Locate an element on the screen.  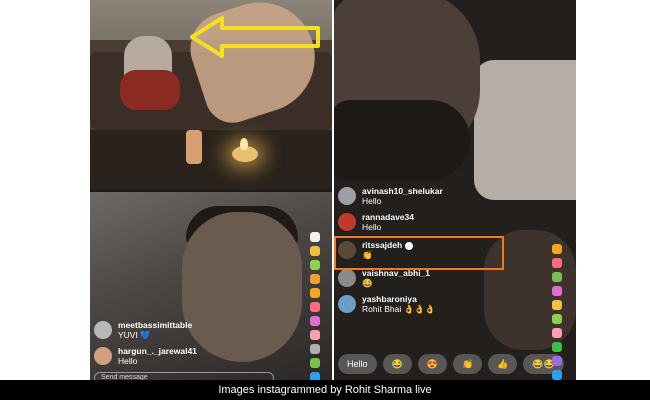
comment-item: vaishnav_abhi_1 😂 is located at coordinates (390, 278).